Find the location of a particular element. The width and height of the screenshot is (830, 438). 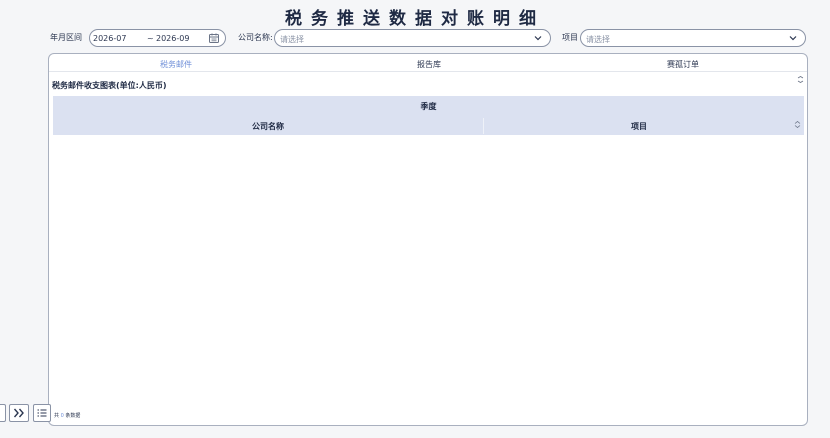

column-divider is located at coordinates (483, 126).